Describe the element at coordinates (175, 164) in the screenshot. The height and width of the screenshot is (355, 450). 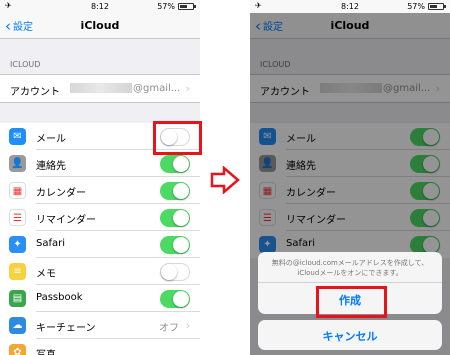
I see `toggle-contacts` at that location.